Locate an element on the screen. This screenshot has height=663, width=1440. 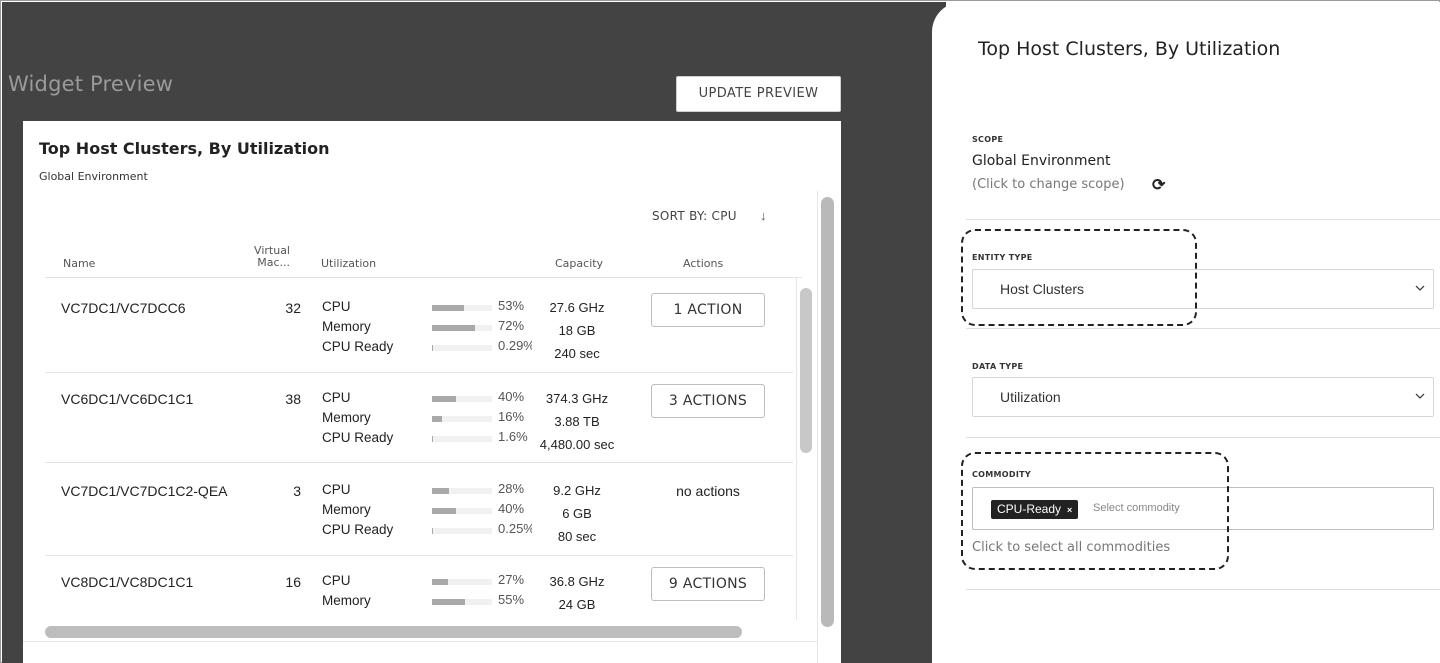
capacity-value: 18 GB is located at coordinates (577, 330).